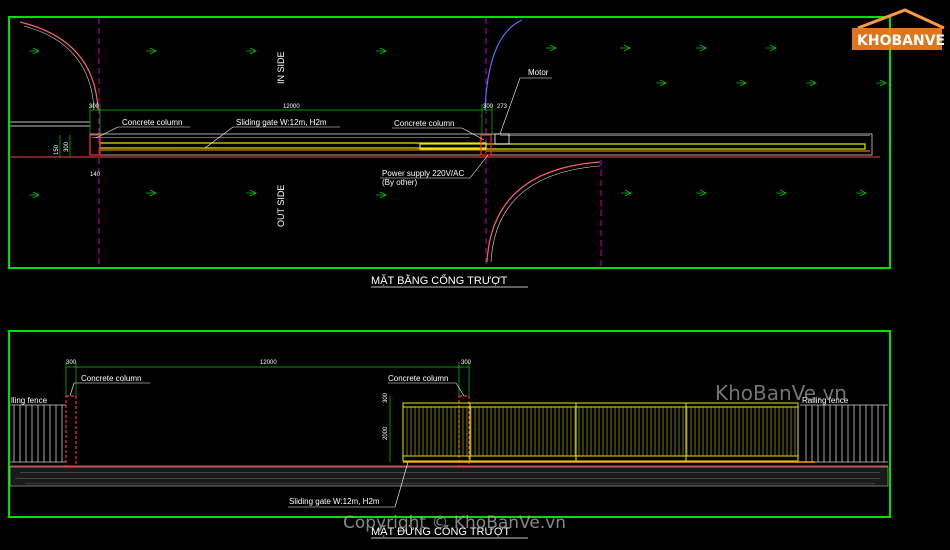 This screenshot has height=550, width=950. I want to click on plan-concrete-column-left: Concrete column, so click(152, 122).